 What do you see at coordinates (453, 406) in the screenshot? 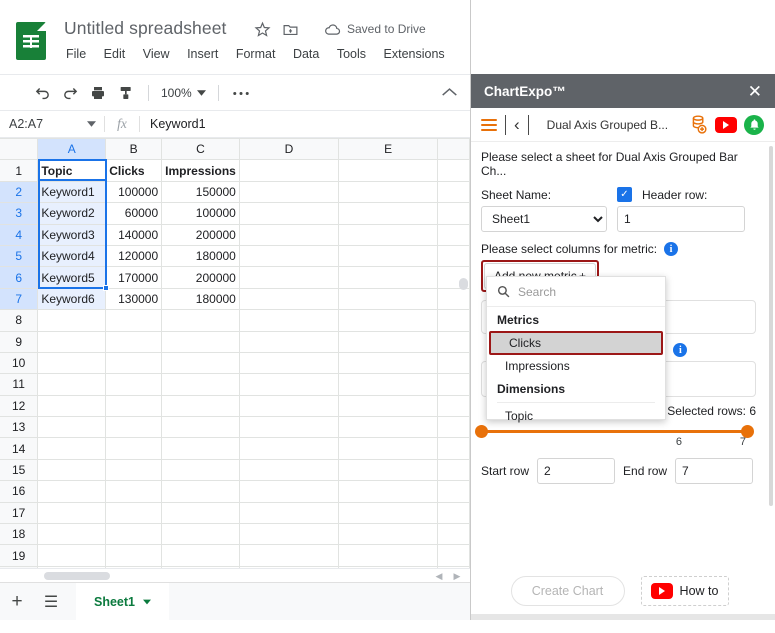
I see `cell-f12` at bounding box center [453, 406].